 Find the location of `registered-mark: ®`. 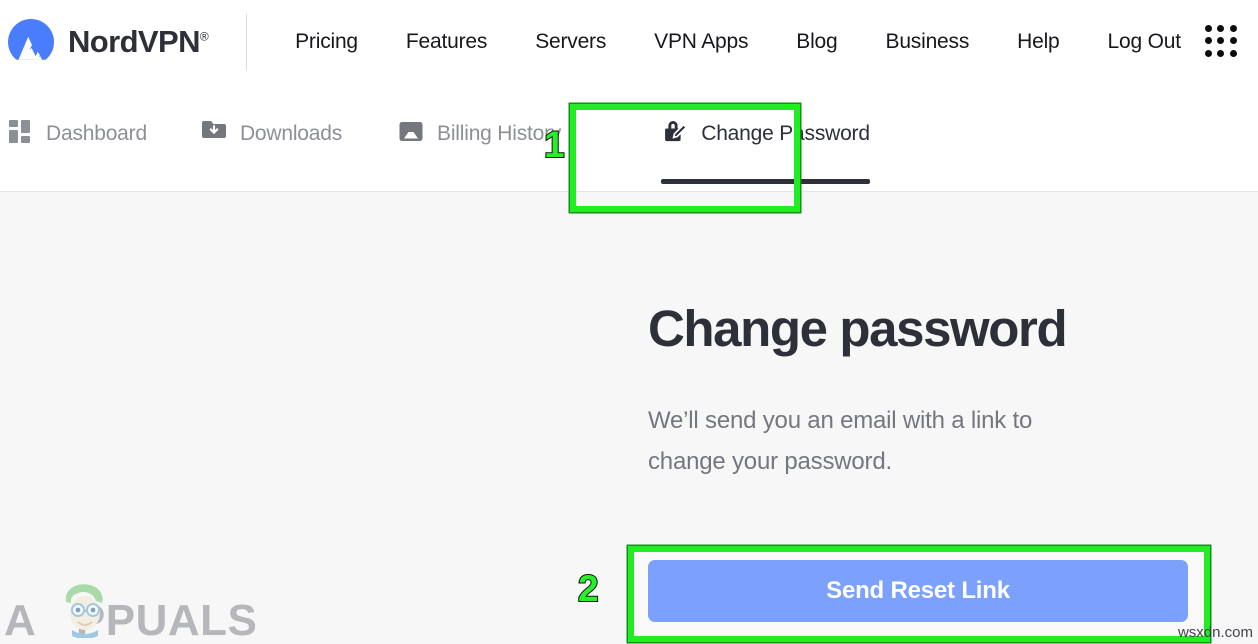

registered-mark: ® is located at coordinates (204, 36).